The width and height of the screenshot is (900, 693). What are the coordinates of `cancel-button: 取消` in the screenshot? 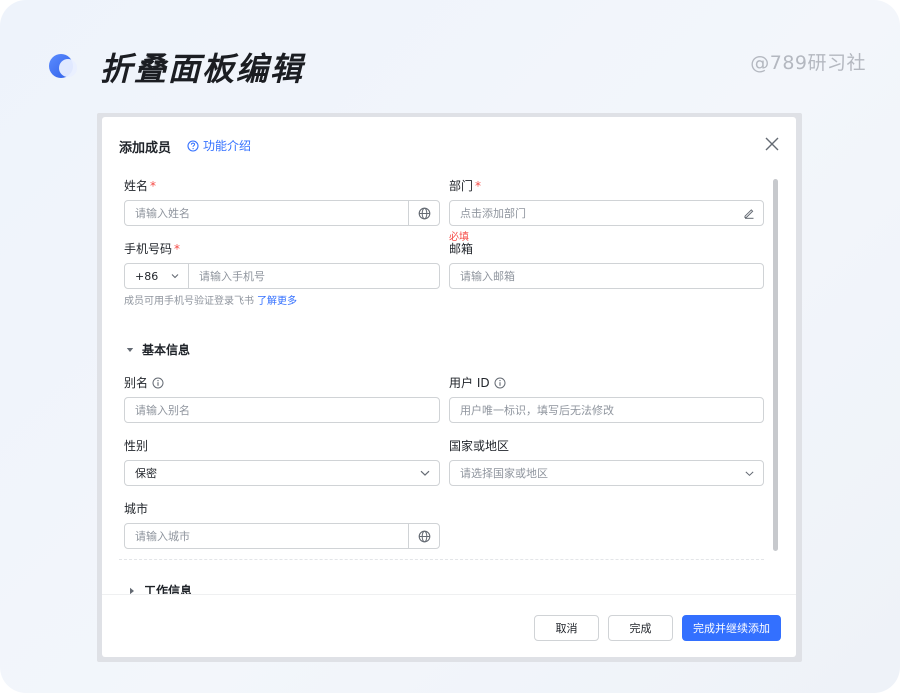 It's located at (566, 628).